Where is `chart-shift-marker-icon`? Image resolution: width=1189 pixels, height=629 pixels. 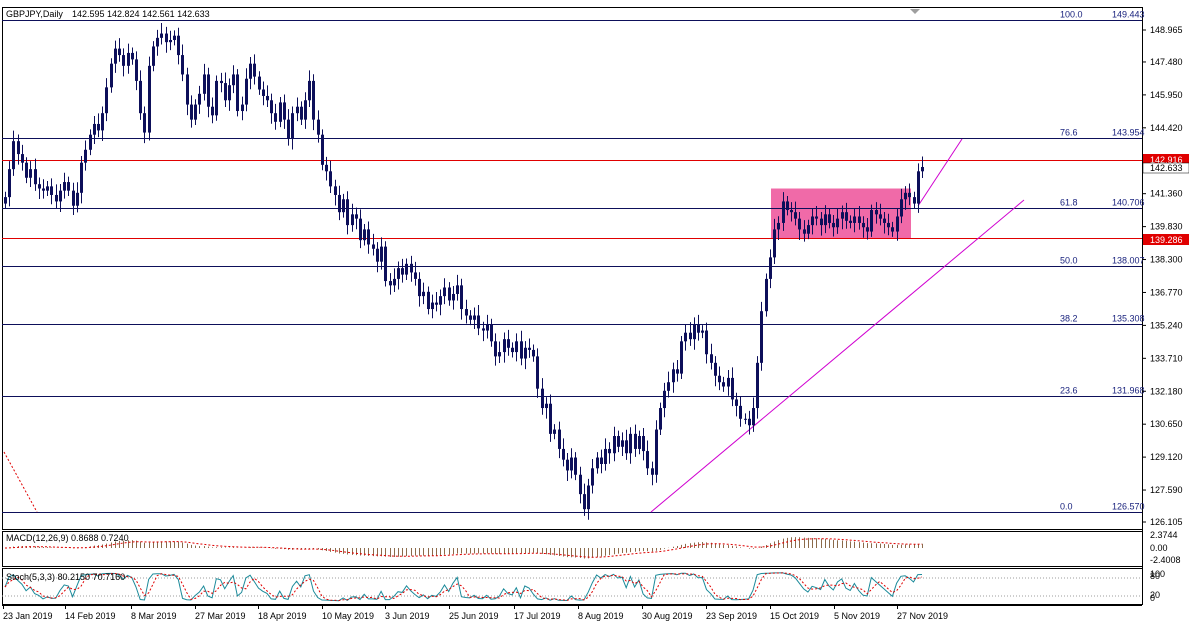 chart-shift-marker-icon is located at coordinates (915, 11).